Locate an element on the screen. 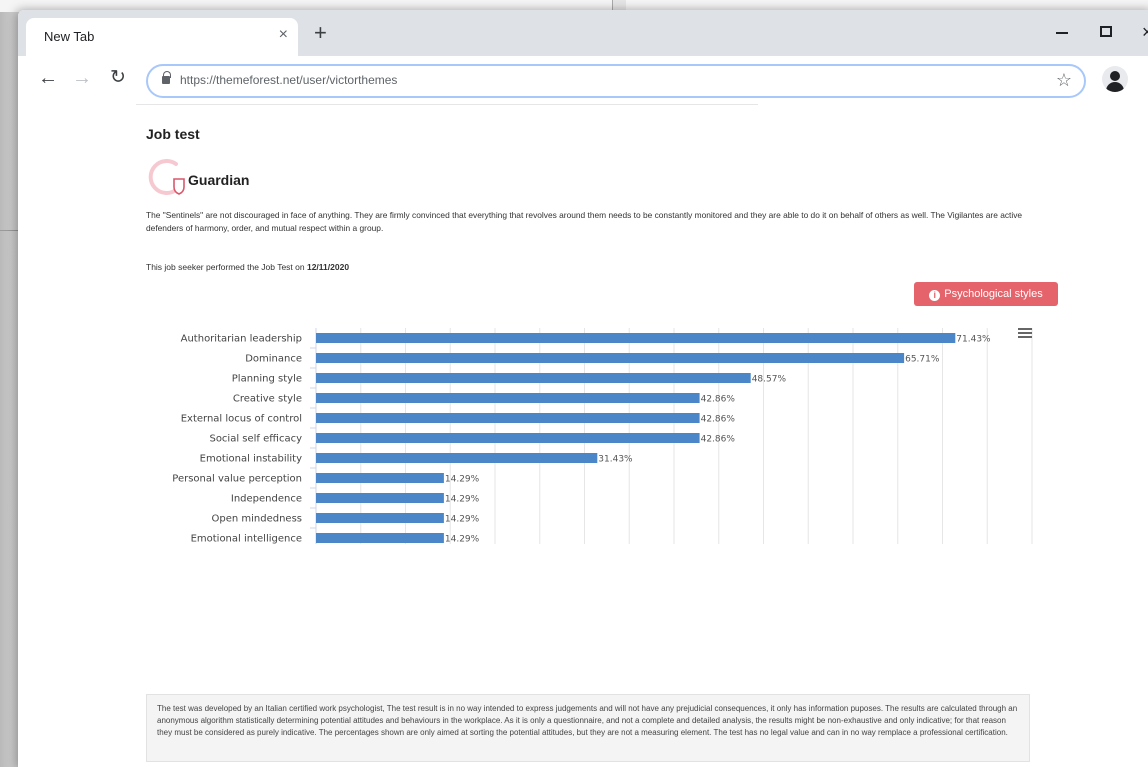 This screenshot has width=1148, height=767. info-icon: i is located at coordinates (935, 295).